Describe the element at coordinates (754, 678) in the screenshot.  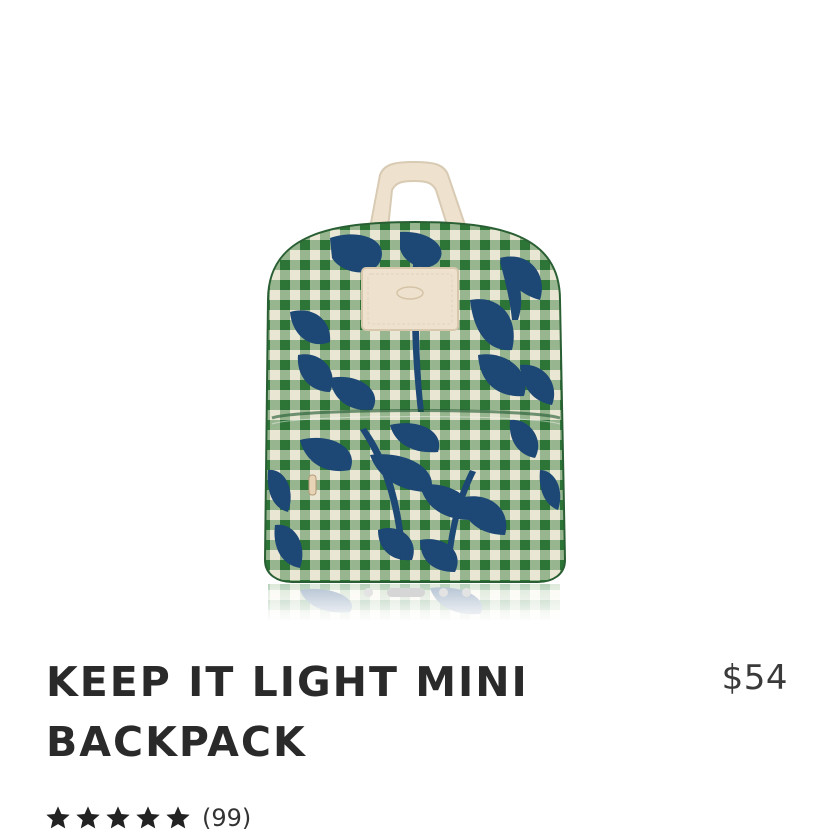
I see `product-price: $54` at that location.